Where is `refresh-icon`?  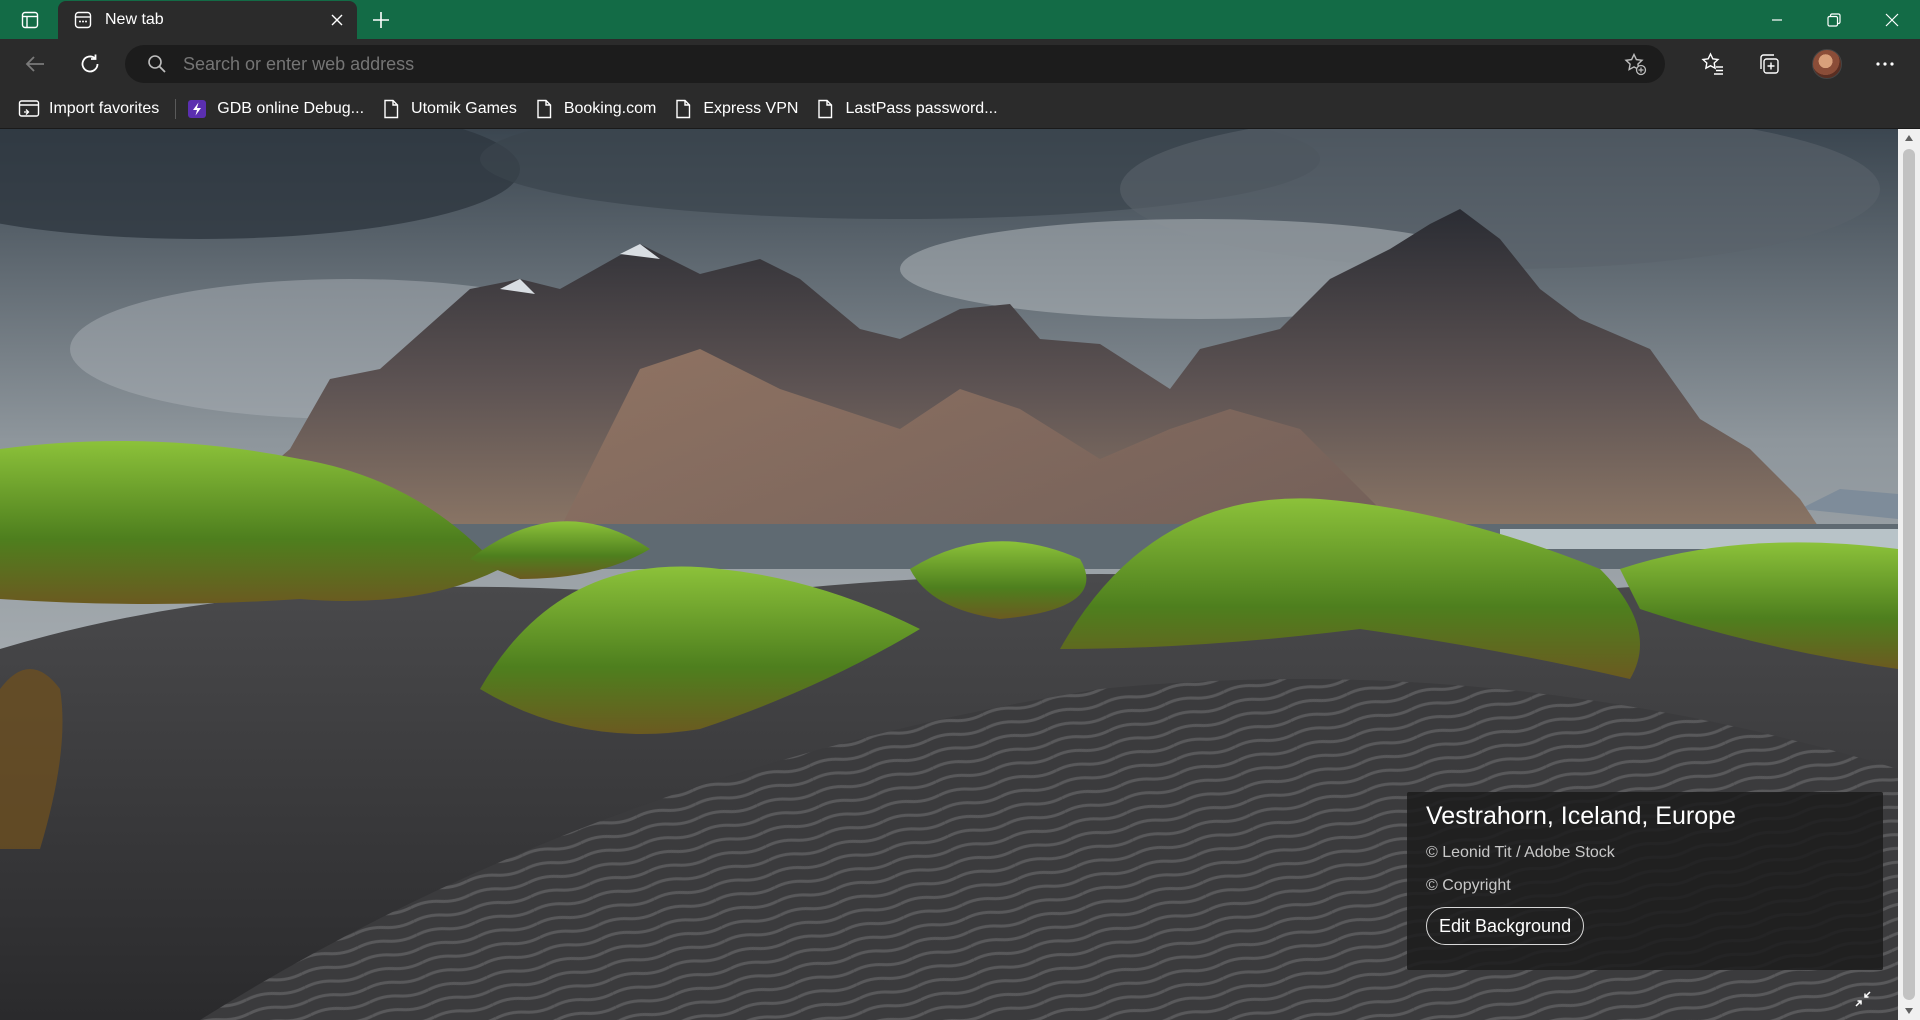
refresh-icon is located at coordinates (90, 63).